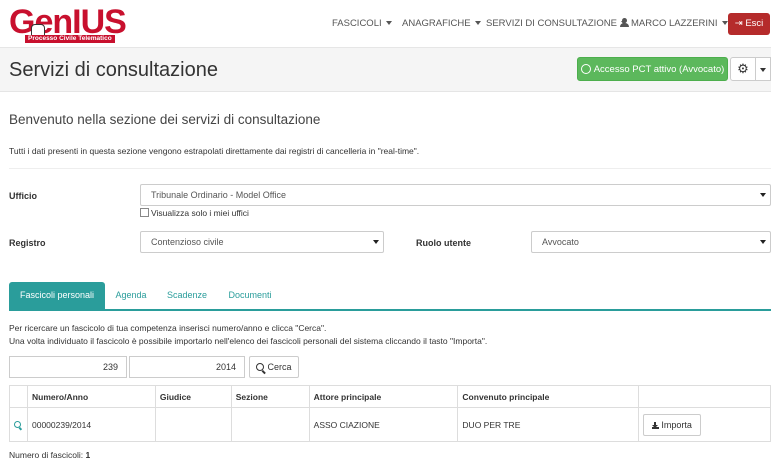 This screenshot has height=461, width=771. What do you see at coordinates (113, 70) in the screenshot?
I see `page-title: Servizi di consultazione` at bounding box center [113, 70].